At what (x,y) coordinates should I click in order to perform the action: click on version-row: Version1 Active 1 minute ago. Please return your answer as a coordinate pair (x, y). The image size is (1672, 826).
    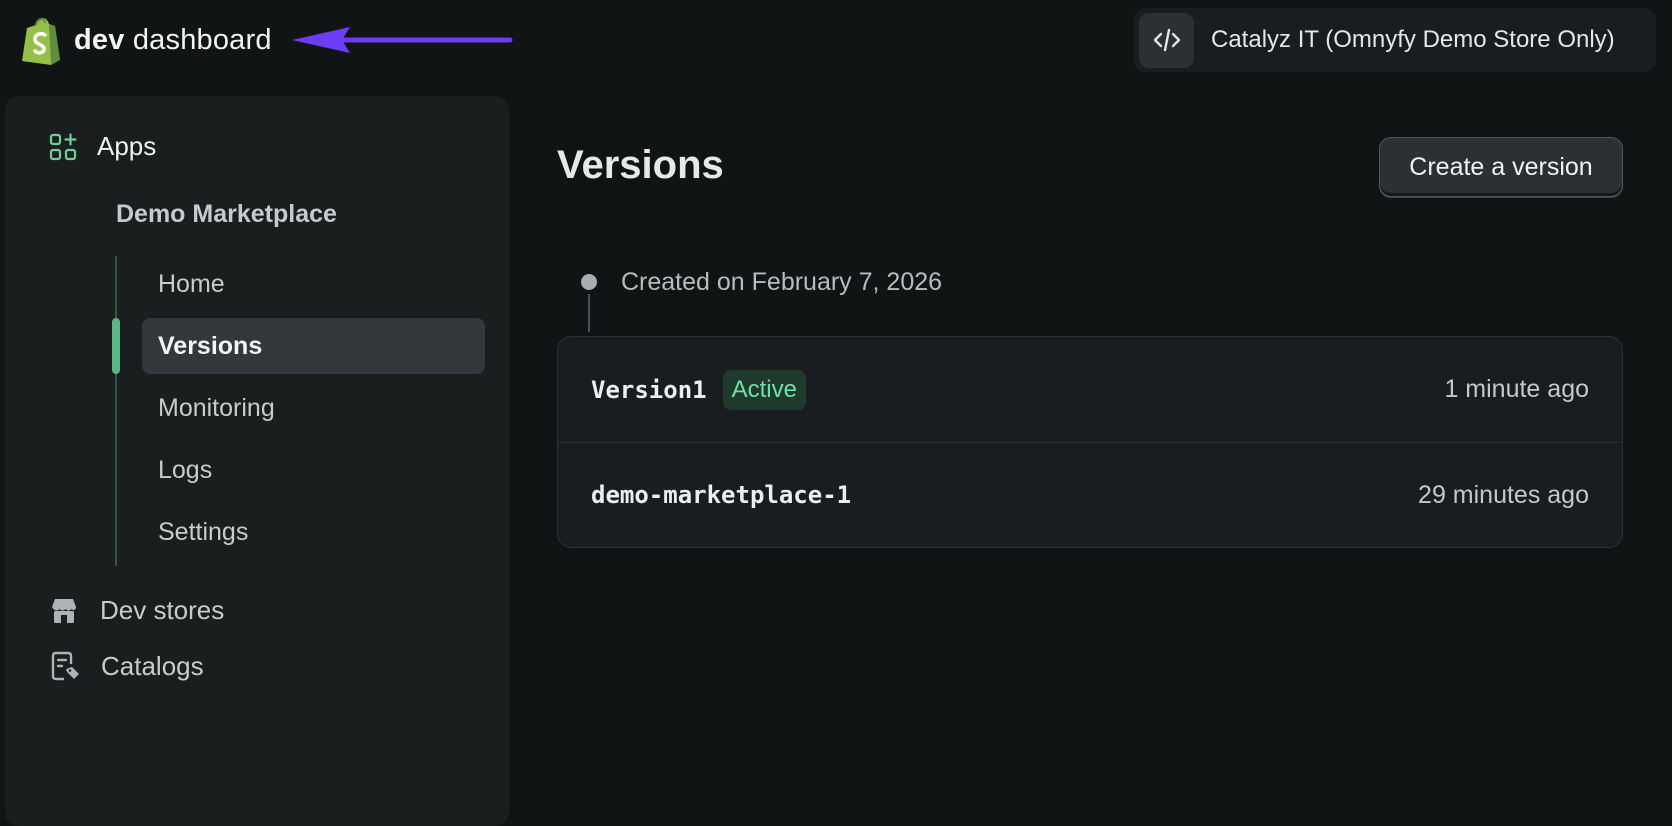
    Looking at the image, I should click on (1090, 389).